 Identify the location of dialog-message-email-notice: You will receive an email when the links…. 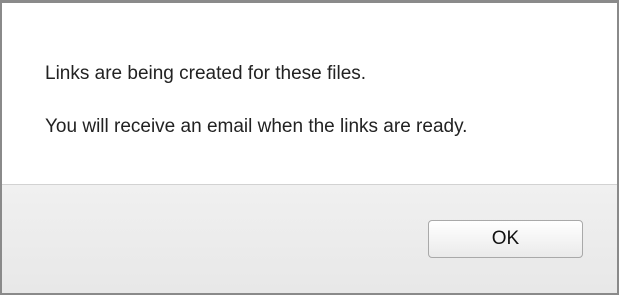
(256, 126).